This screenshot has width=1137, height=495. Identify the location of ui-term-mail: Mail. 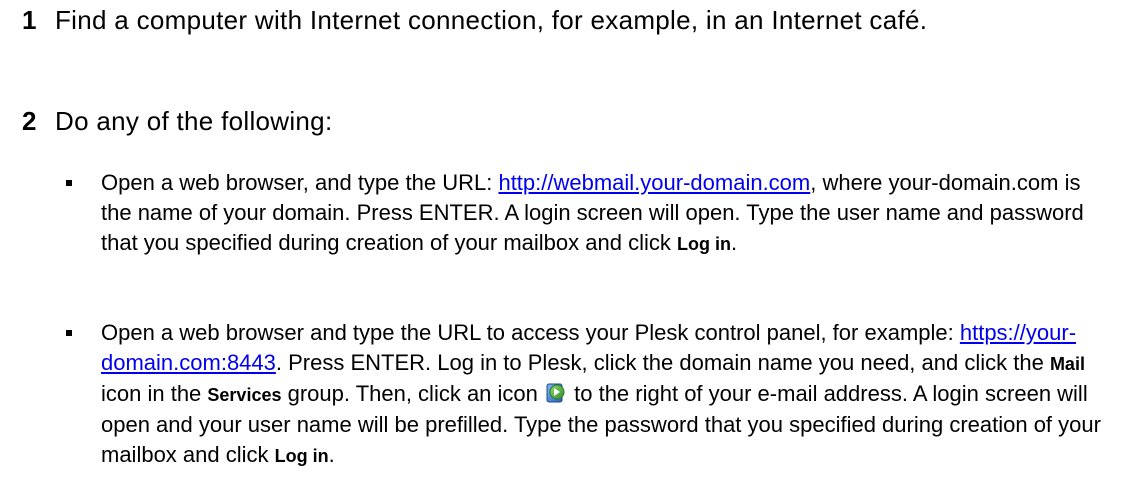
(1067, 364).